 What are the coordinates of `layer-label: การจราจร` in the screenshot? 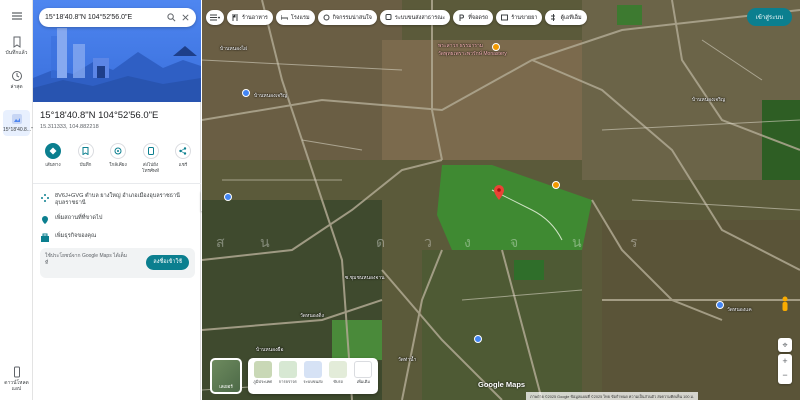 It's located at (287, 381).